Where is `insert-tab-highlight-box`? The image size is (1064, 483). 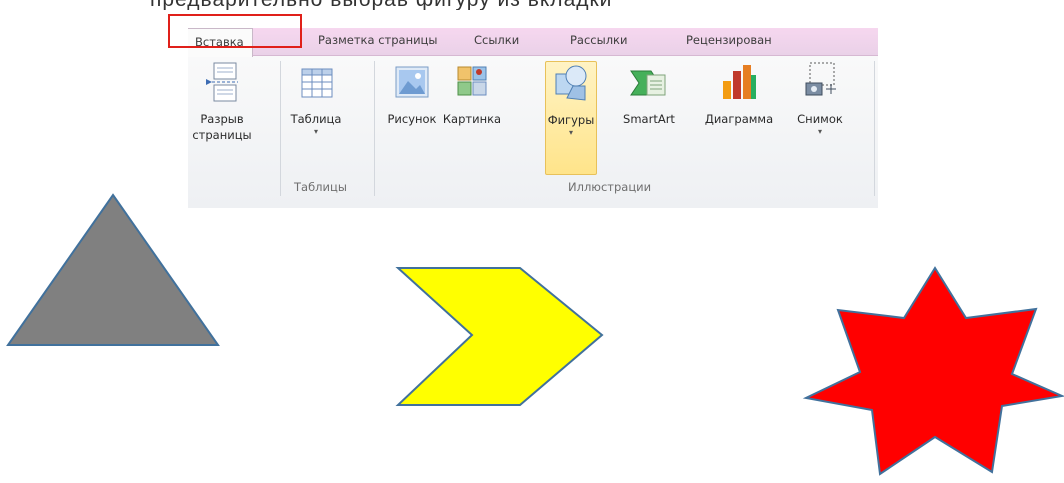 insert-tab-highlight-box is located at coordinates (235, 31).